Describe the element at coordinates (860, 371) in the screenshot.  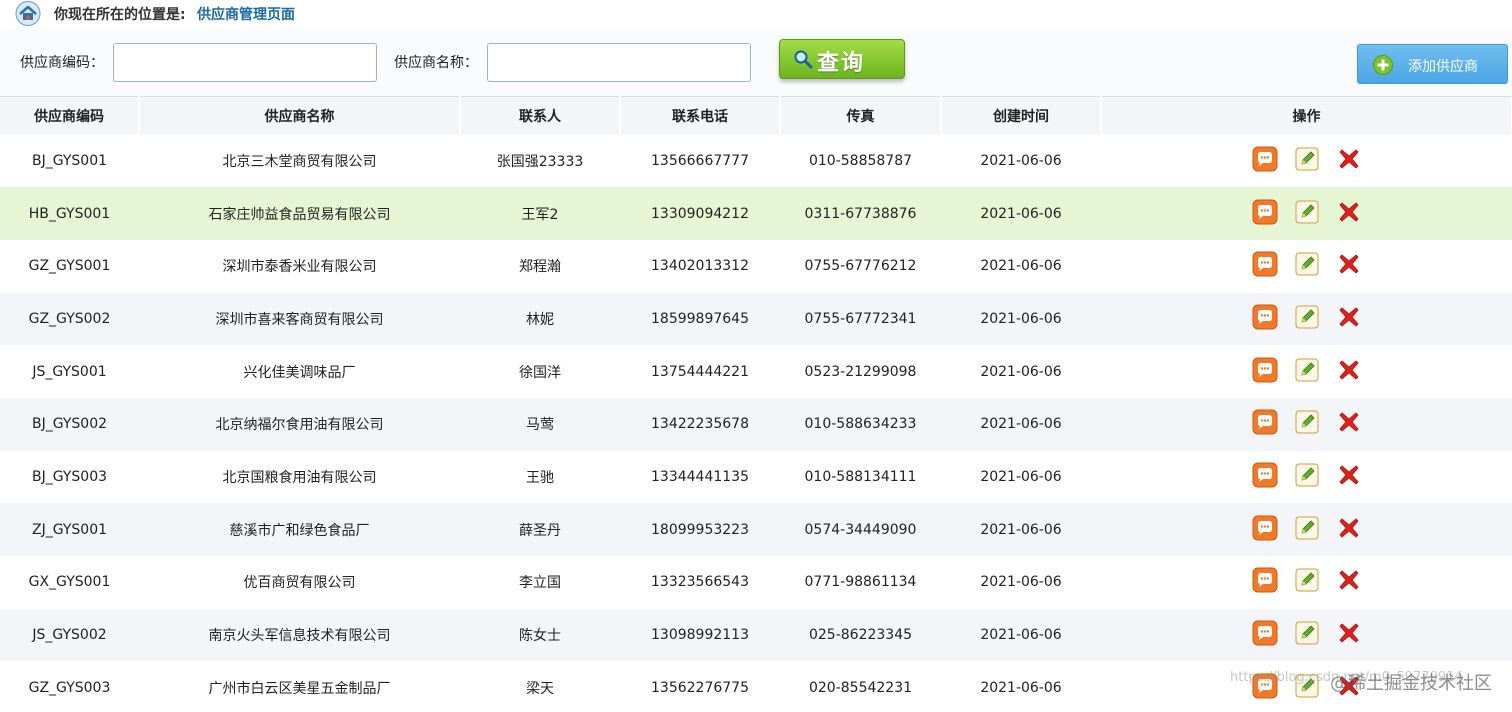
I see `cell-fax: 0523-21299098` at that location.